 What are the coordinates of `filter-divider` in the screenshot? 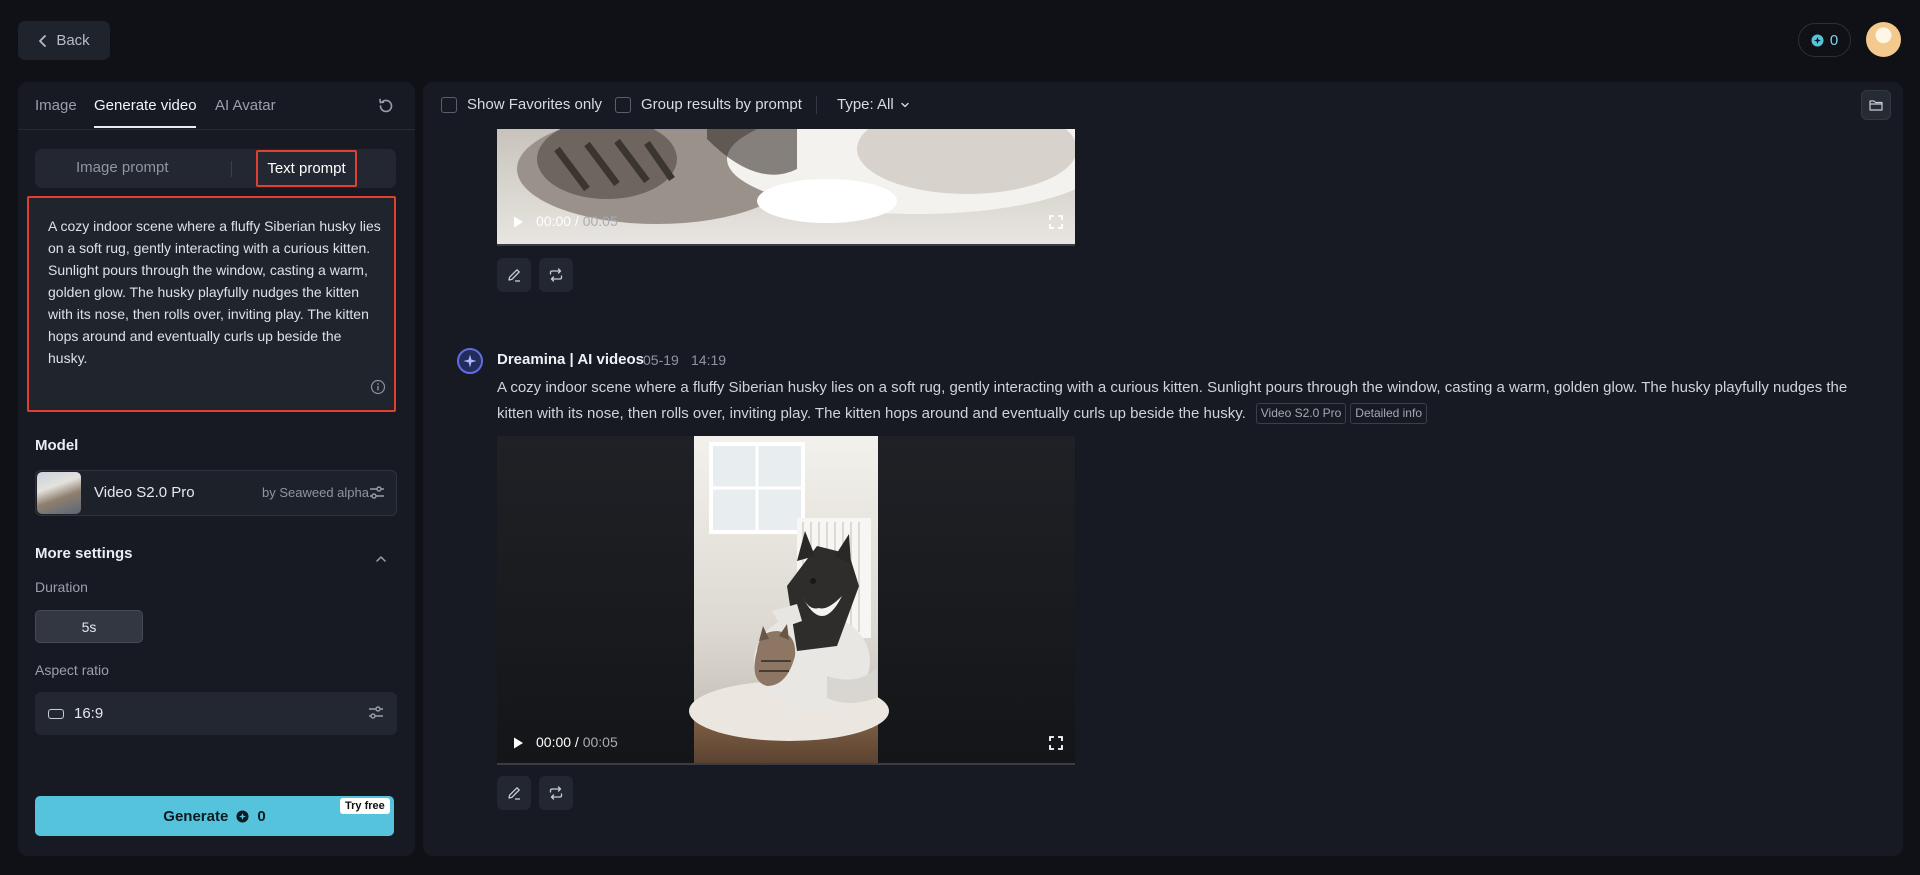 It's located at (816, 105).